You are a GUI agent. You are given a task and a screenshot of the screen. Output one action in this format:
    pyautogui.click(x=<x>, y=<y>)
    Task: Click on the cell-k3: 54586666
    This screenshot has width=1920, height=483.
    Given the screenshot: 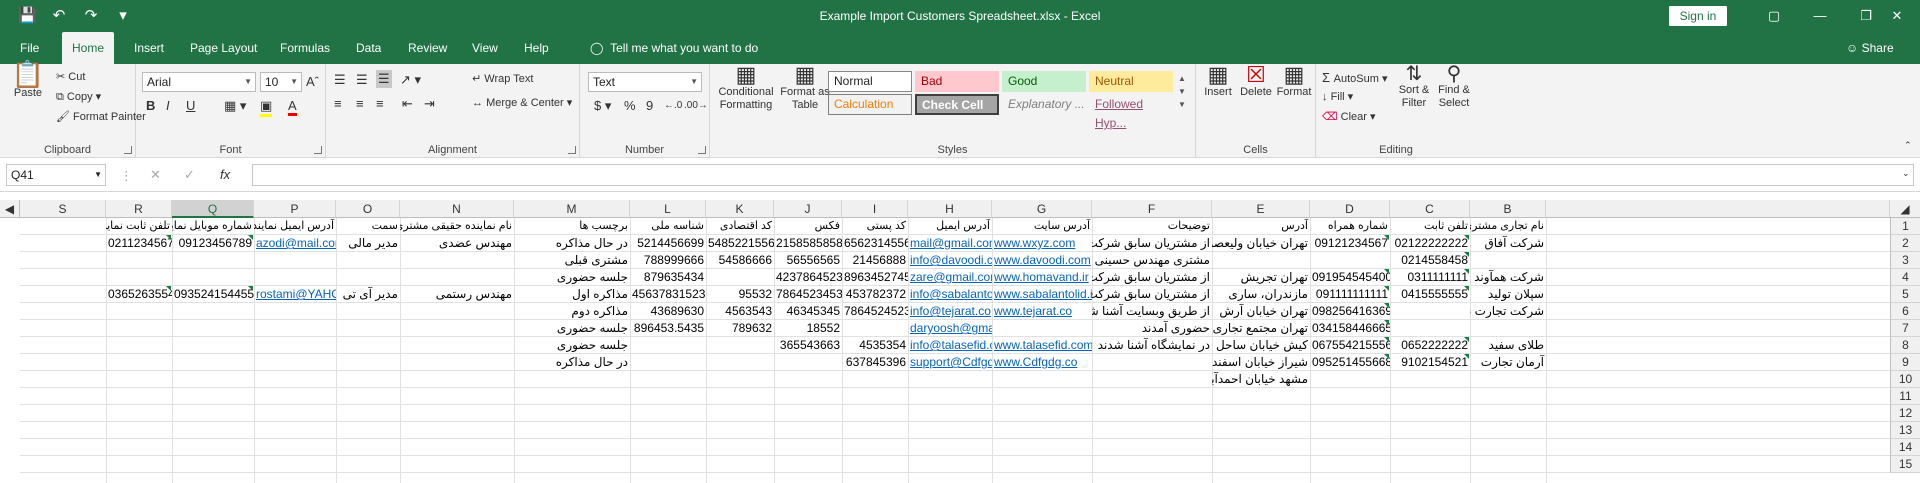 What is the action you would take?
    pyautogui.click(x=740, y=260)
    